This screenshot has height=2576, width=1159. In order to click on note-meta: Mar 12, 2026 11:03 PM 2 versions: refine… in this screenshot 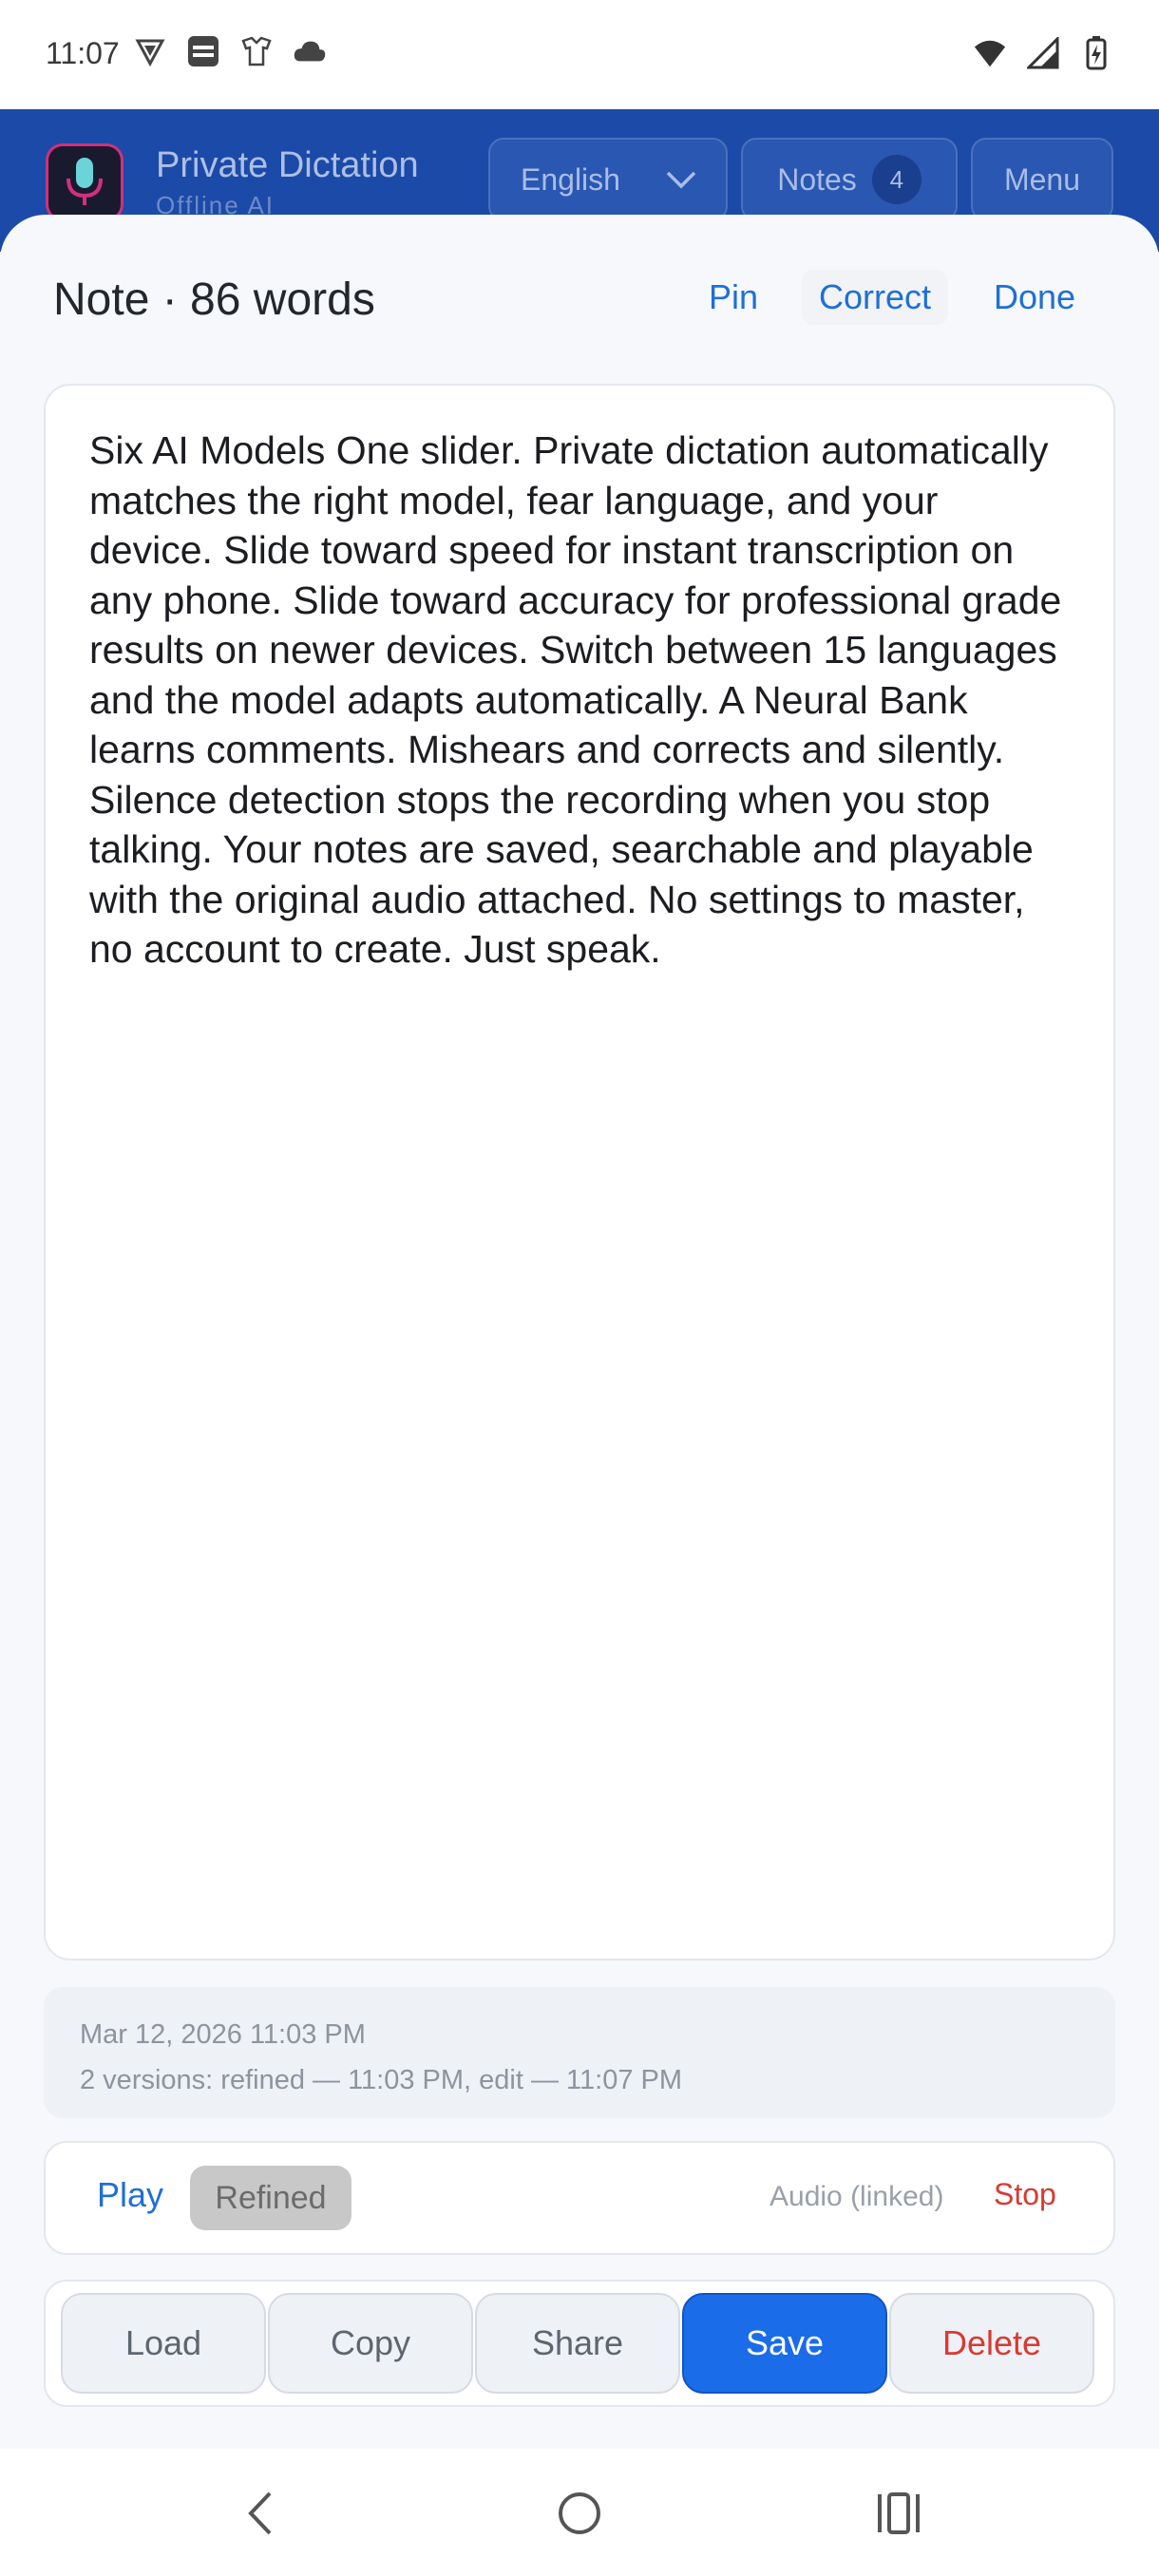, I will do `click(579, 2052)`.